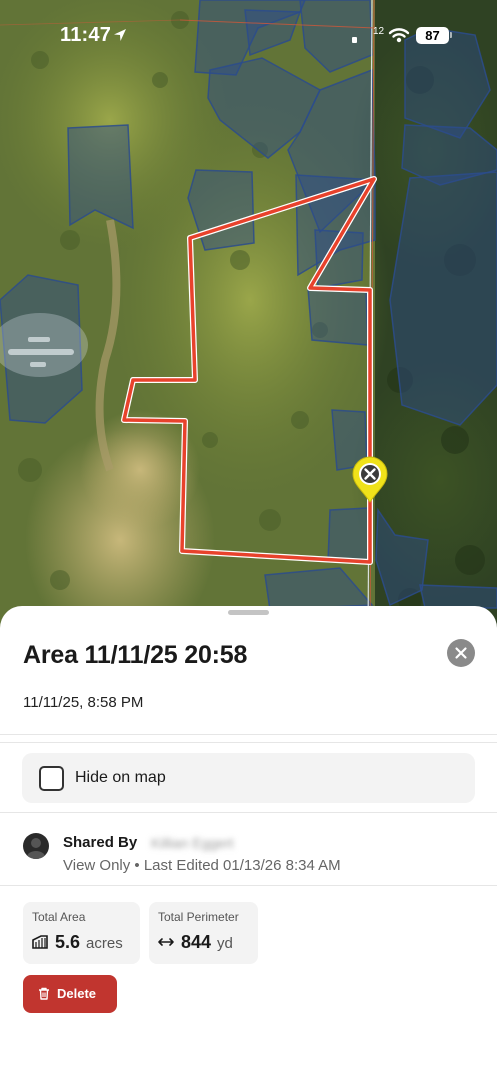 This screenshot has width=497, height=1080. I want to click on delete-button: Delete, so click(70, 994).